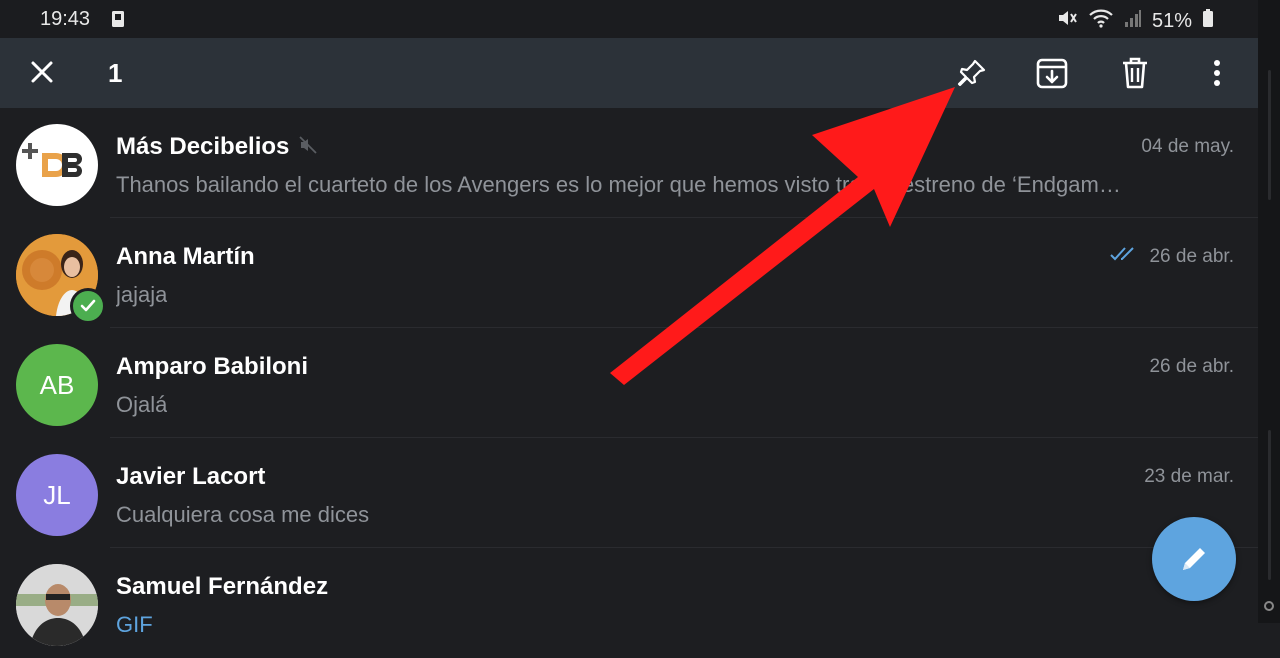  I want to click on more-icon, so click(1217, 73).